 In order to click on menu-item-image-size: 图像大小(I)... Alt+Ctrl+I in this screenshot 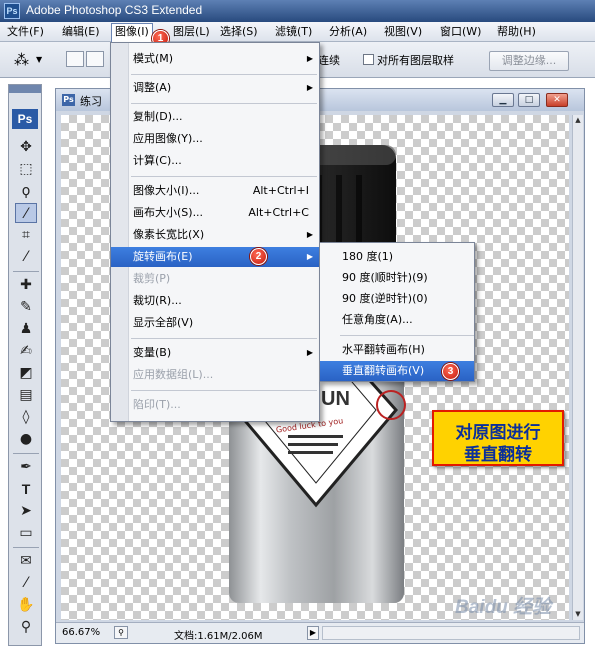, I will do `click(215, 191)`.